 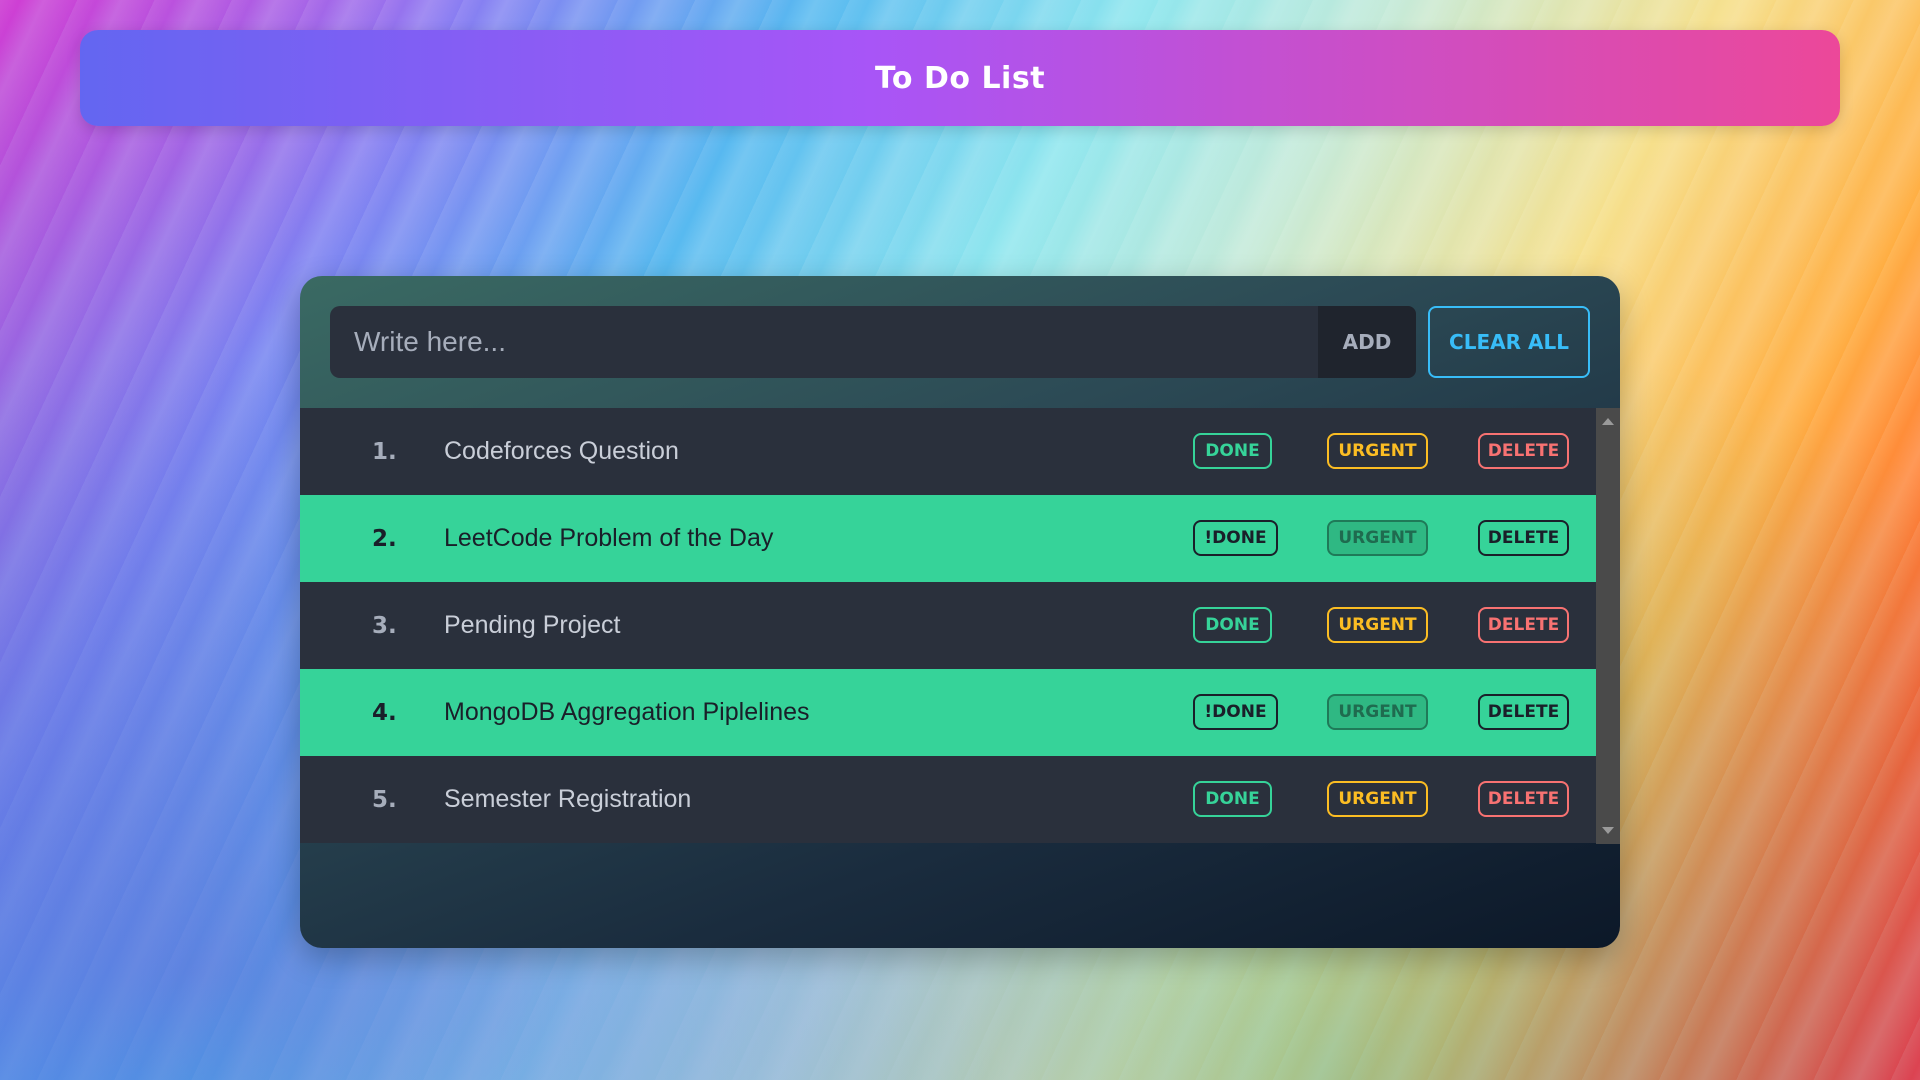 I want to click on todo-number: 5., so click(x=384, y=799).